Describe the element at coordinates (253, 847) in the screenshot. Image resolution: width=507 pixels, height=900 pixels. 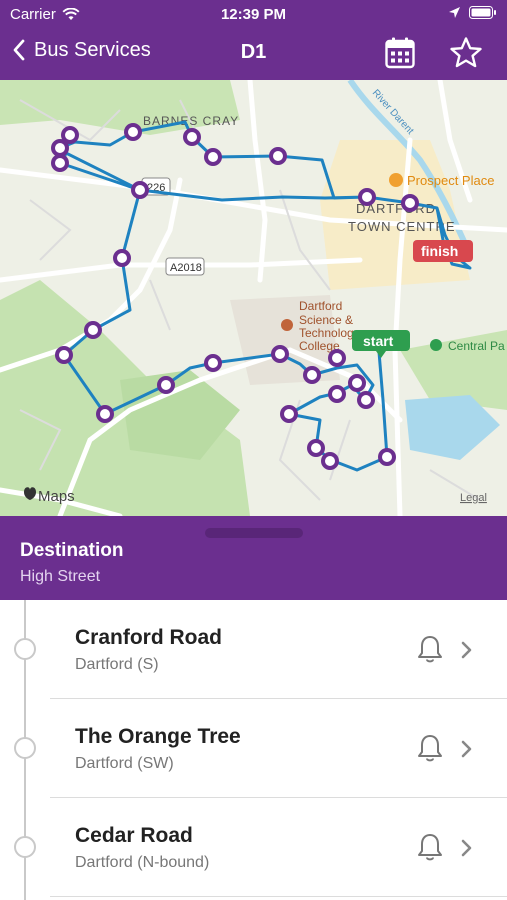
I see `stop-row-cedar-road: Cedar Road Dartford (N-bound)` at that location.